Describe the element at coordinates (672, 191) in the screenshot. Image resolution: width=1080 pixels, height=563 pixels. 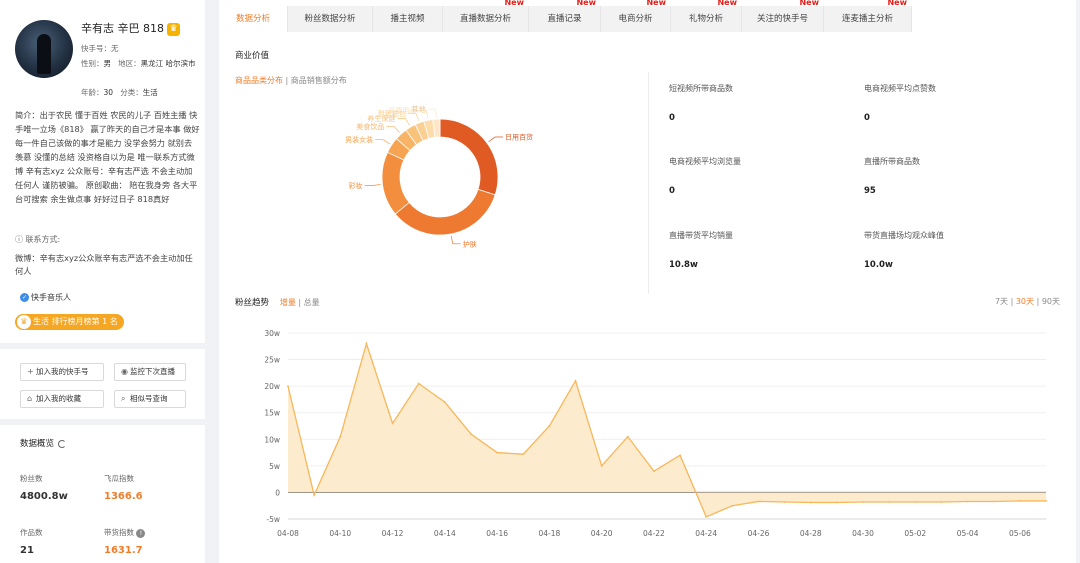
I see `stat-value-2: 0` at that location.